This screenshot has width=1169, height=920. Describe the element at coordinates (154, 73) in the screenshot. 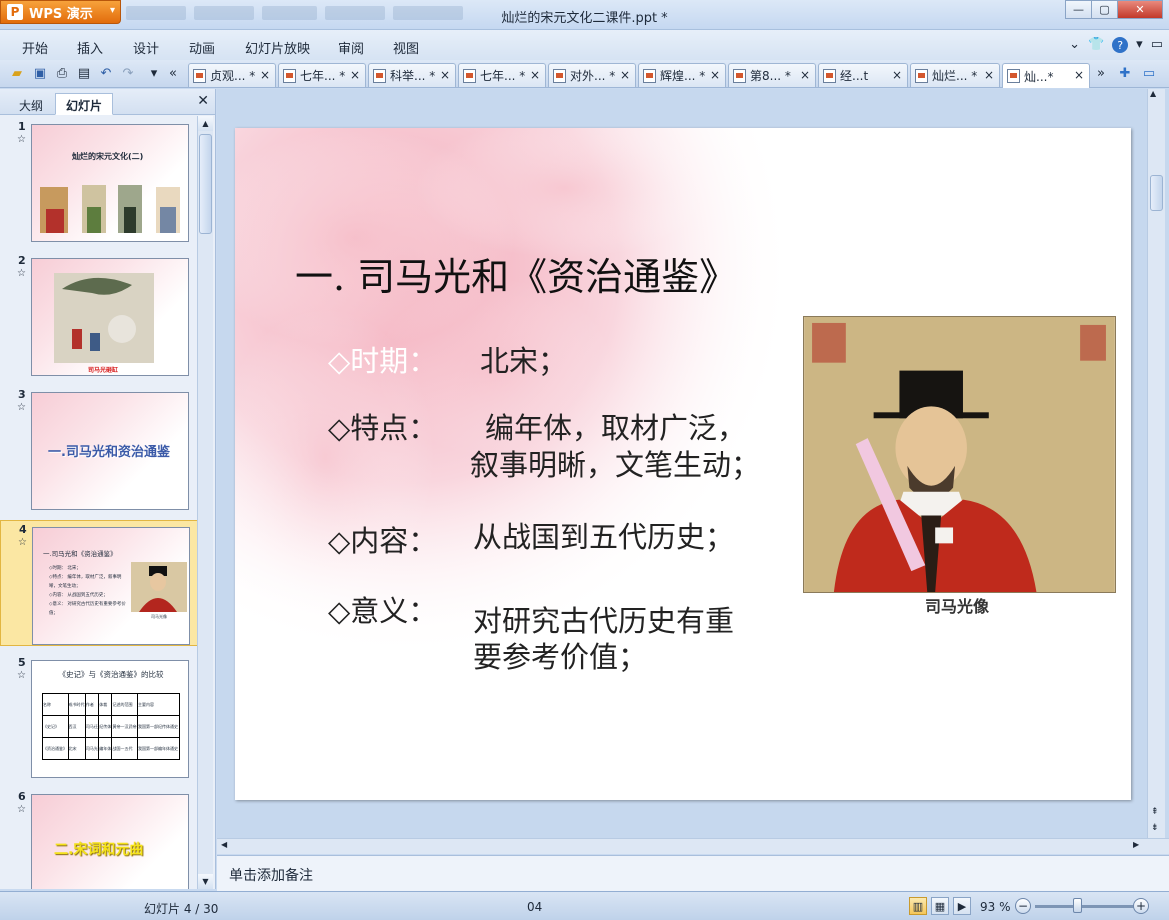

I see `customize-toolbar-icon: ▾` at that location.